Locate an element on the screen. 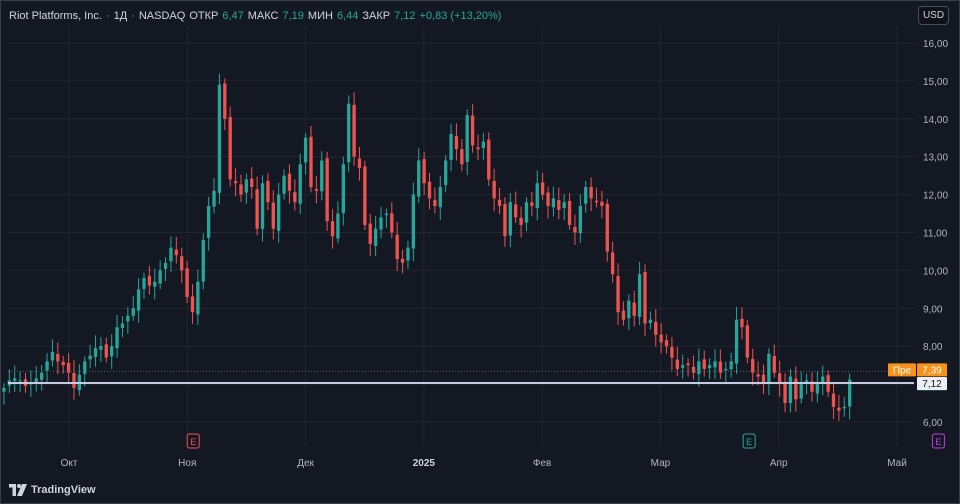 This screenshot has width=960, height=504. currency-button: USD is located at coordinates (933, 15).